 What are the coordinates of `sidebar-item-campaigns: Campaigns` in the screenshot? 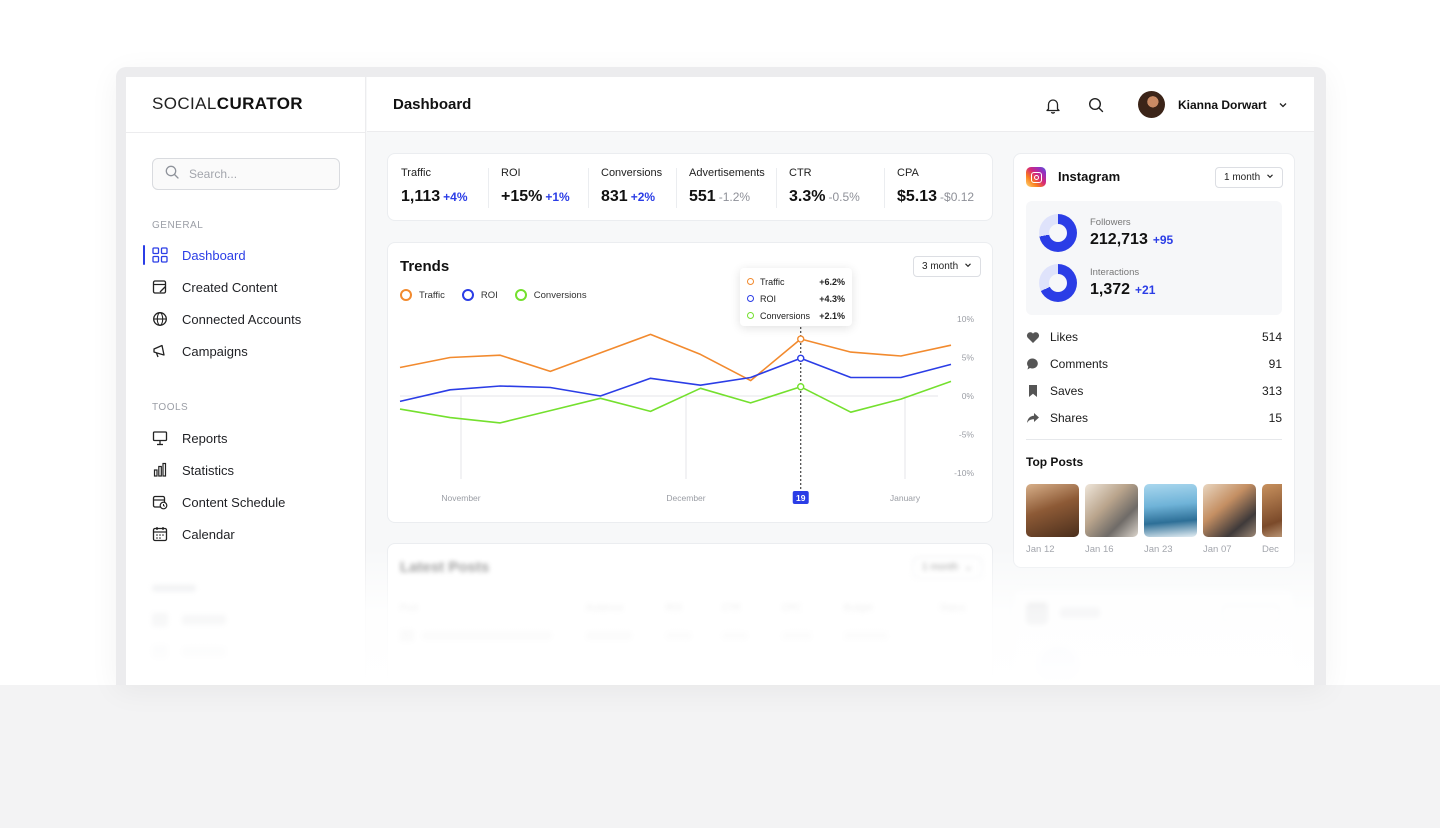 It's located at (200, 351).